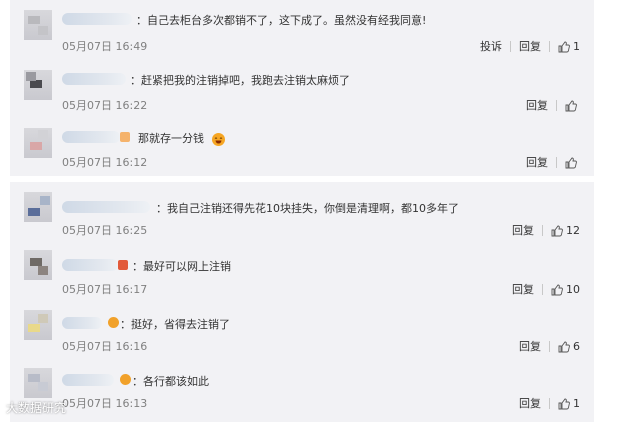  I want to click on comment-item: ：各行都该如此 05月07日 16:13 回复 1, so click(302, 390).